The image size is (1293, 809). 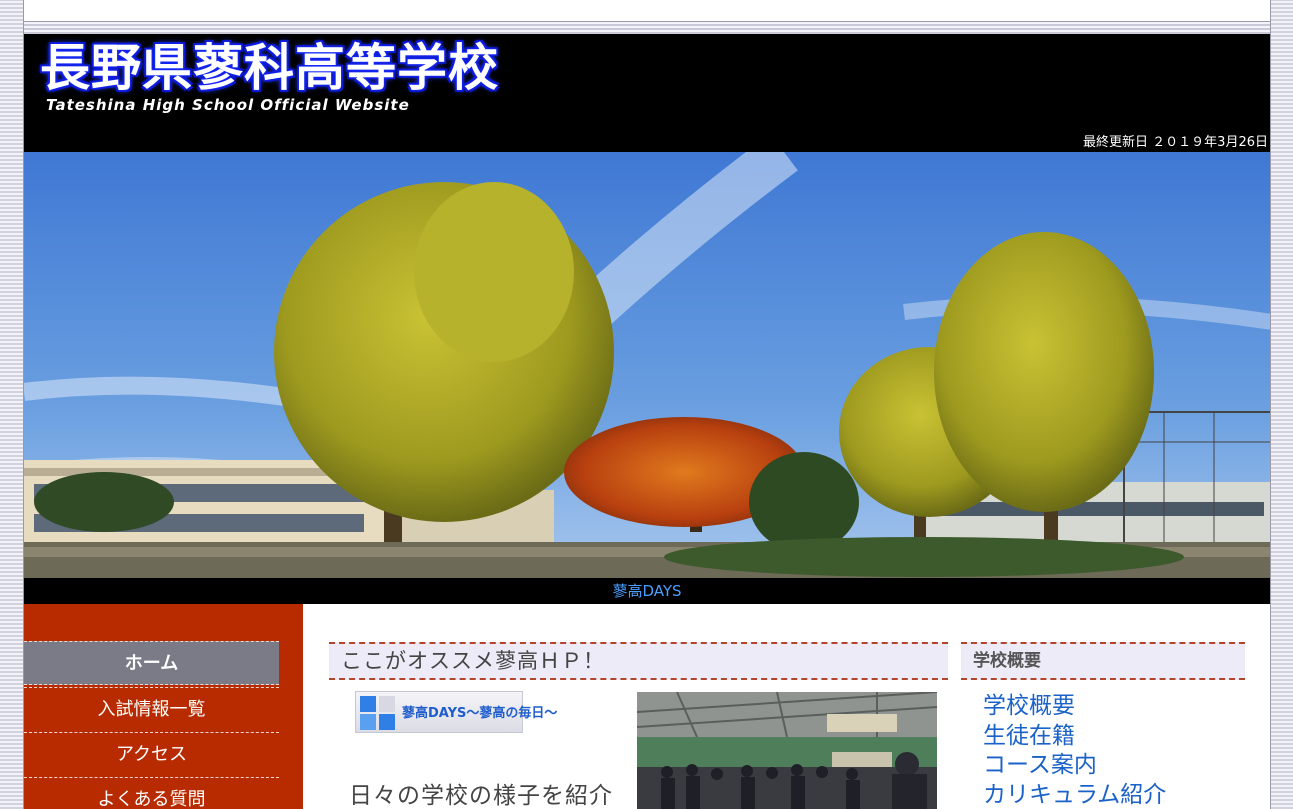 What do you see at coordinates (481, 796) in the screenshot?
I see `intro-text: 日々の学校の様子を紹介` at bounding box center [481, 796].